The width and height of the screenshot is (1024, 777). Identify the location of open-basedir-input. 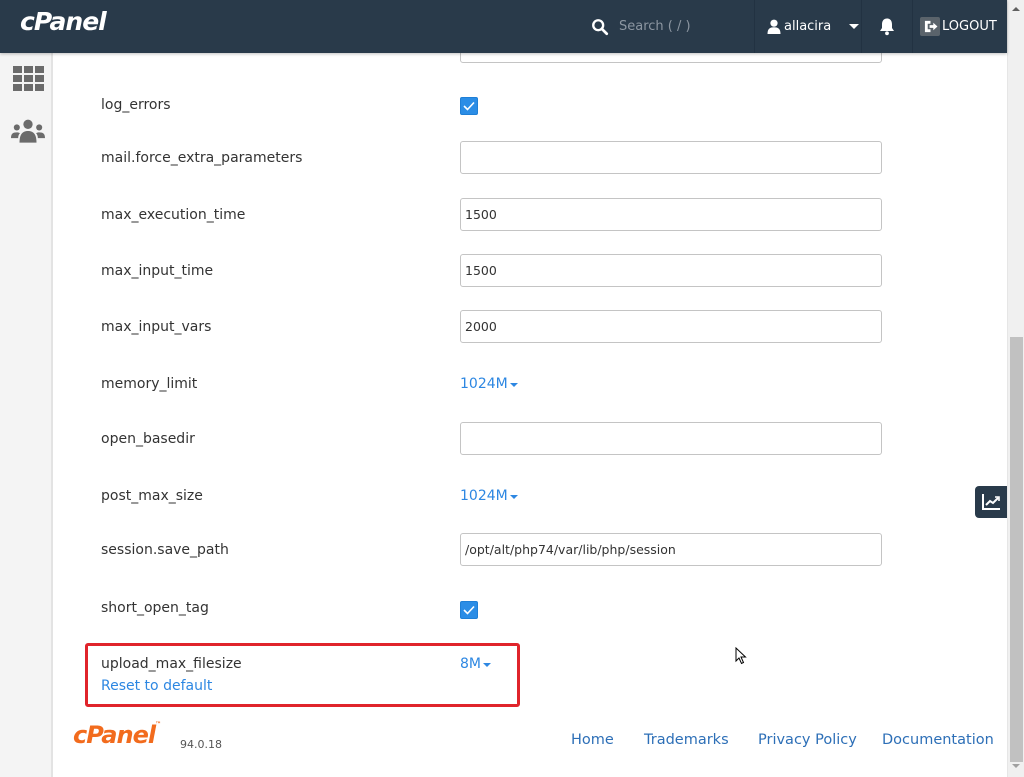
(671, 438).